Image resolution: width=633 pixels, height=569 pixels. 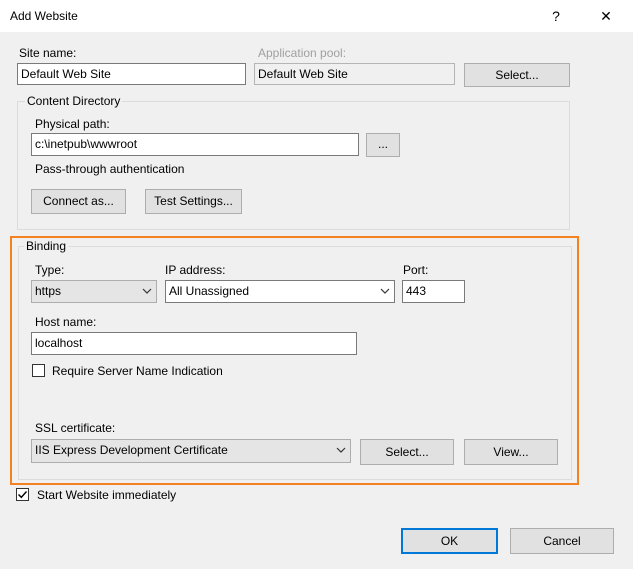 I want to click on ssl-certificate-select: IIS Express Development Certificate, so click(x=191, y=451).